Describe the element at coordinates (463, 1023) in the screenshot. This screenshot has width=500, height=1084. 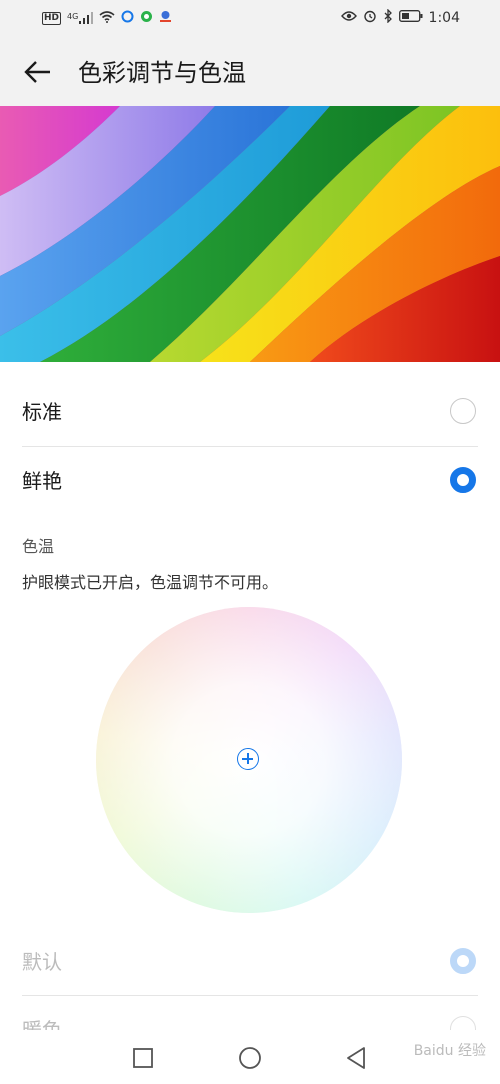
I see `temperature-warm-radio` at that location.